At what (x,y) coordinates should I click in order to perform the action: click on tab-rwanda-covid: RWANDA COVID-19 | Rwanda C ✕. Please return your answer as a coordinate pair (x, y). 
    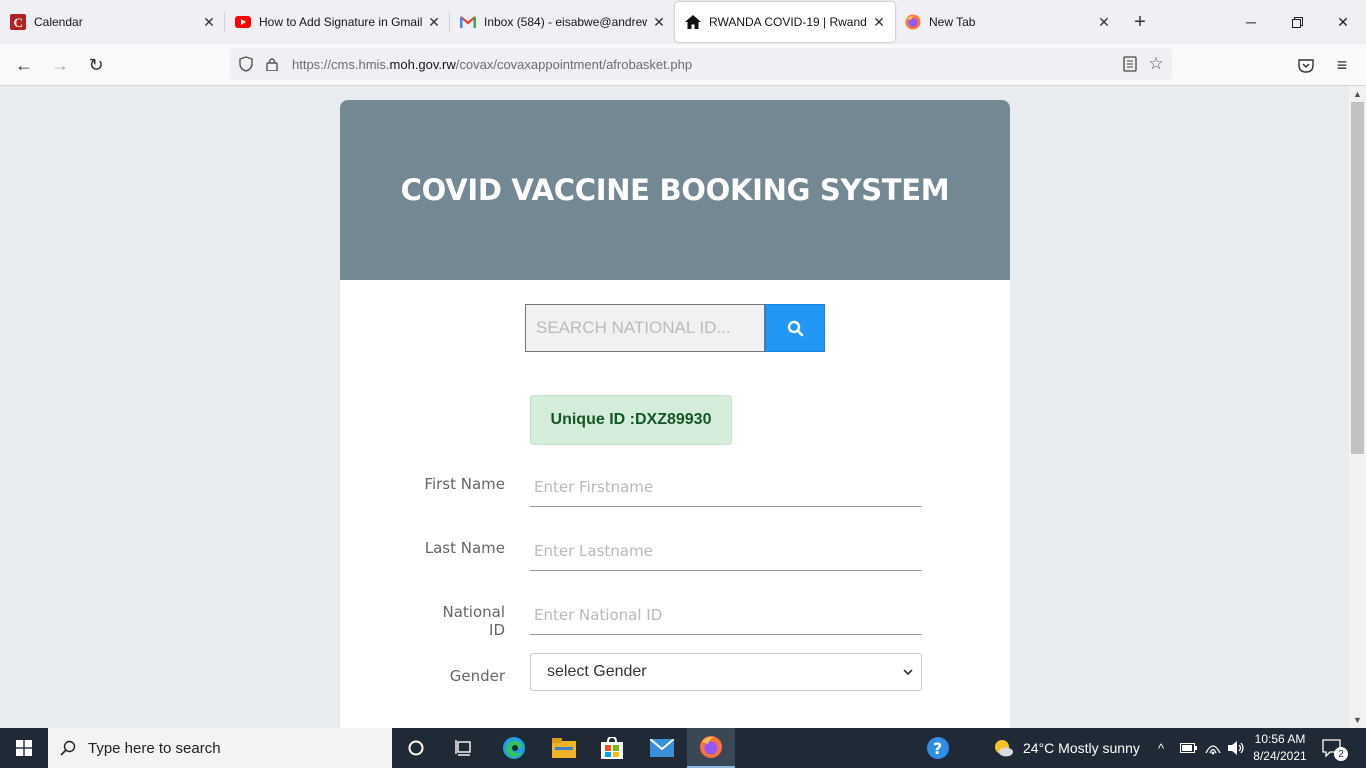
    Looking at the image, I should click on (785, 22).